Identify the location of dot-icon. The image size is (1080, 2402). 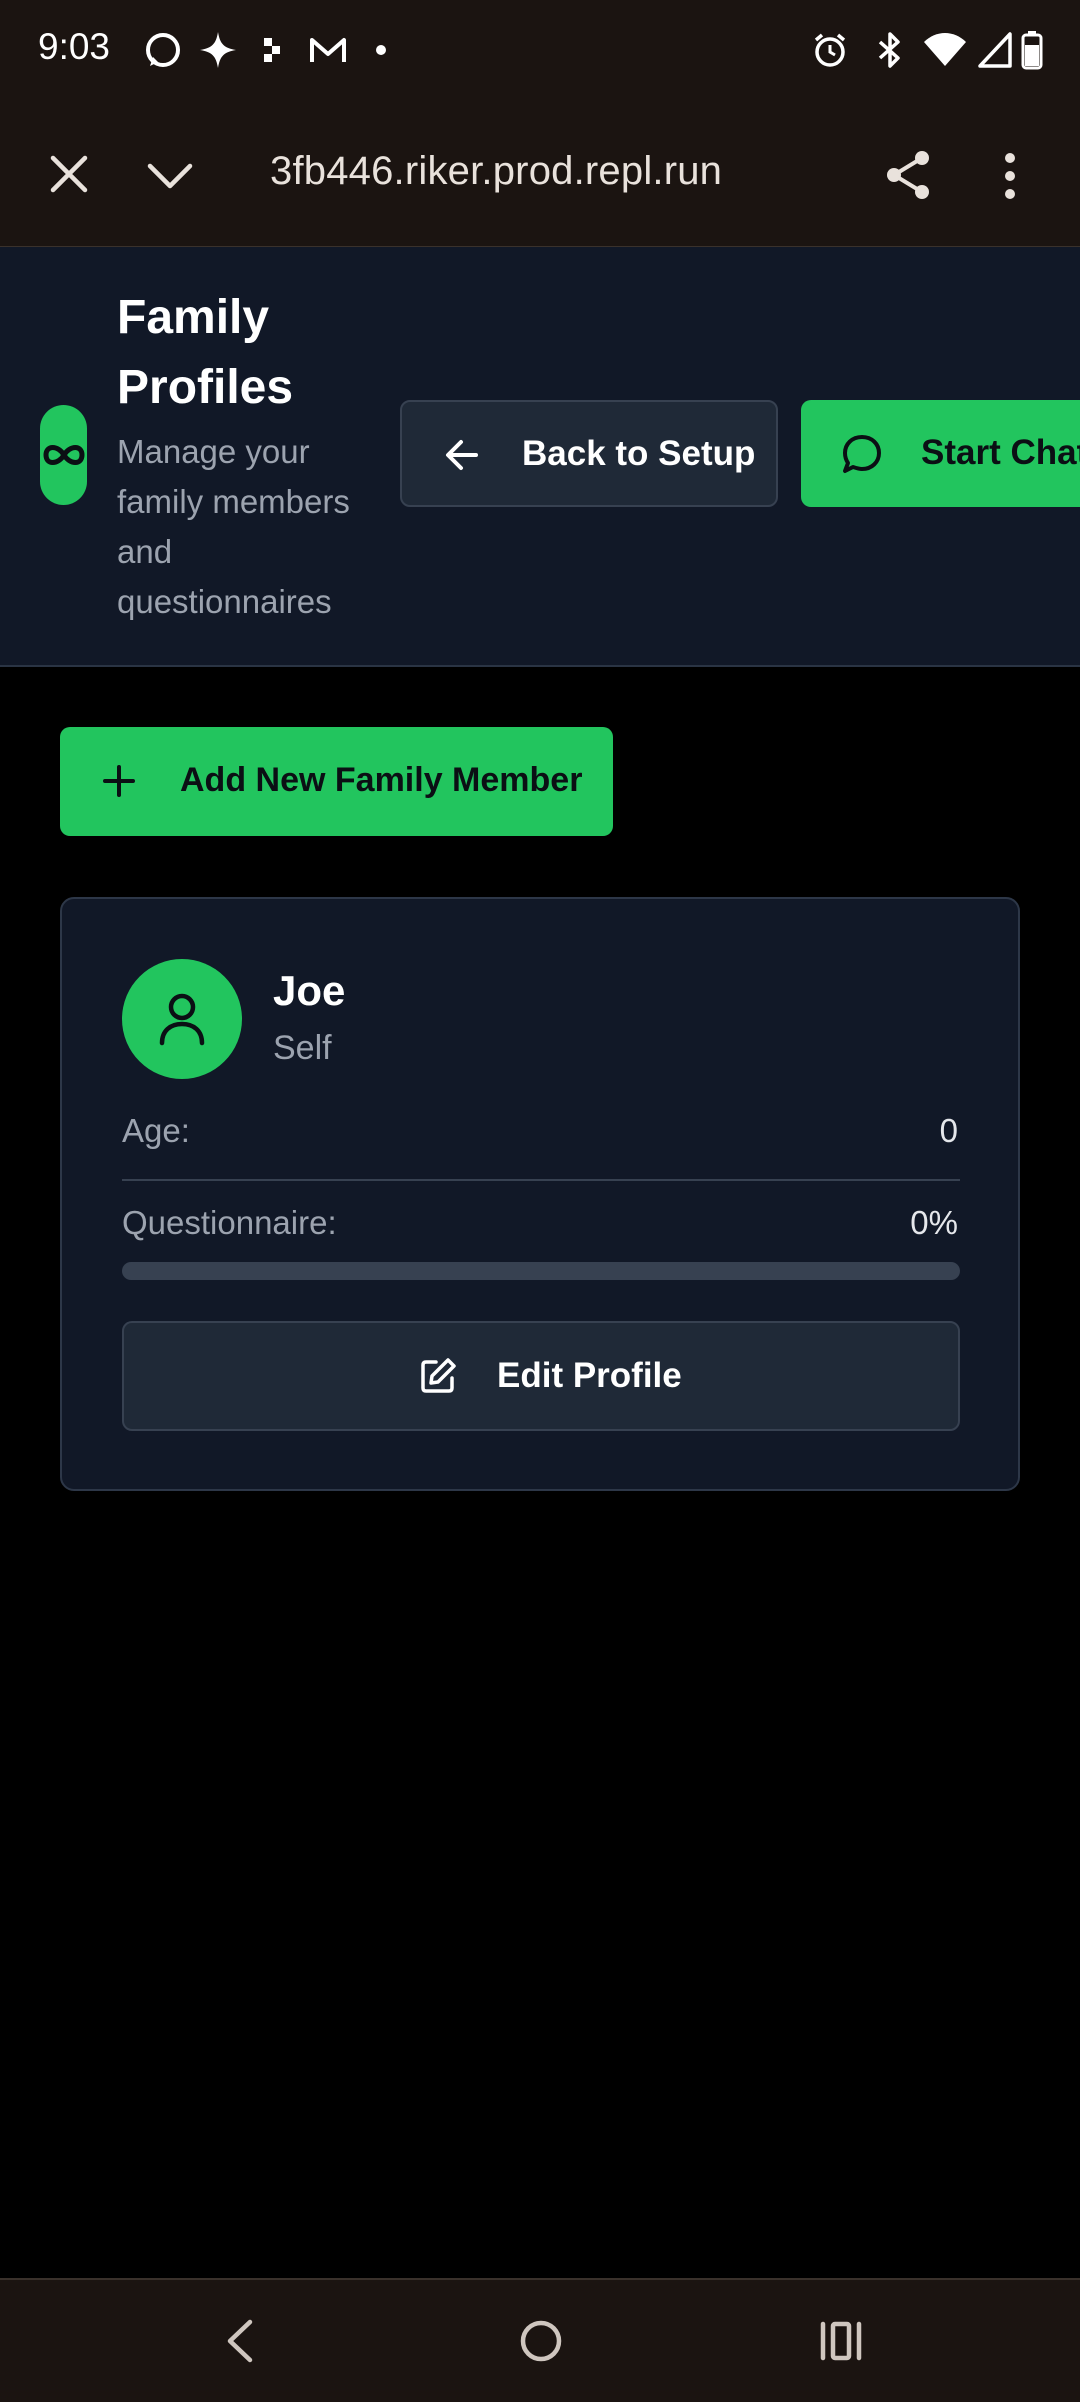
(381, 52).